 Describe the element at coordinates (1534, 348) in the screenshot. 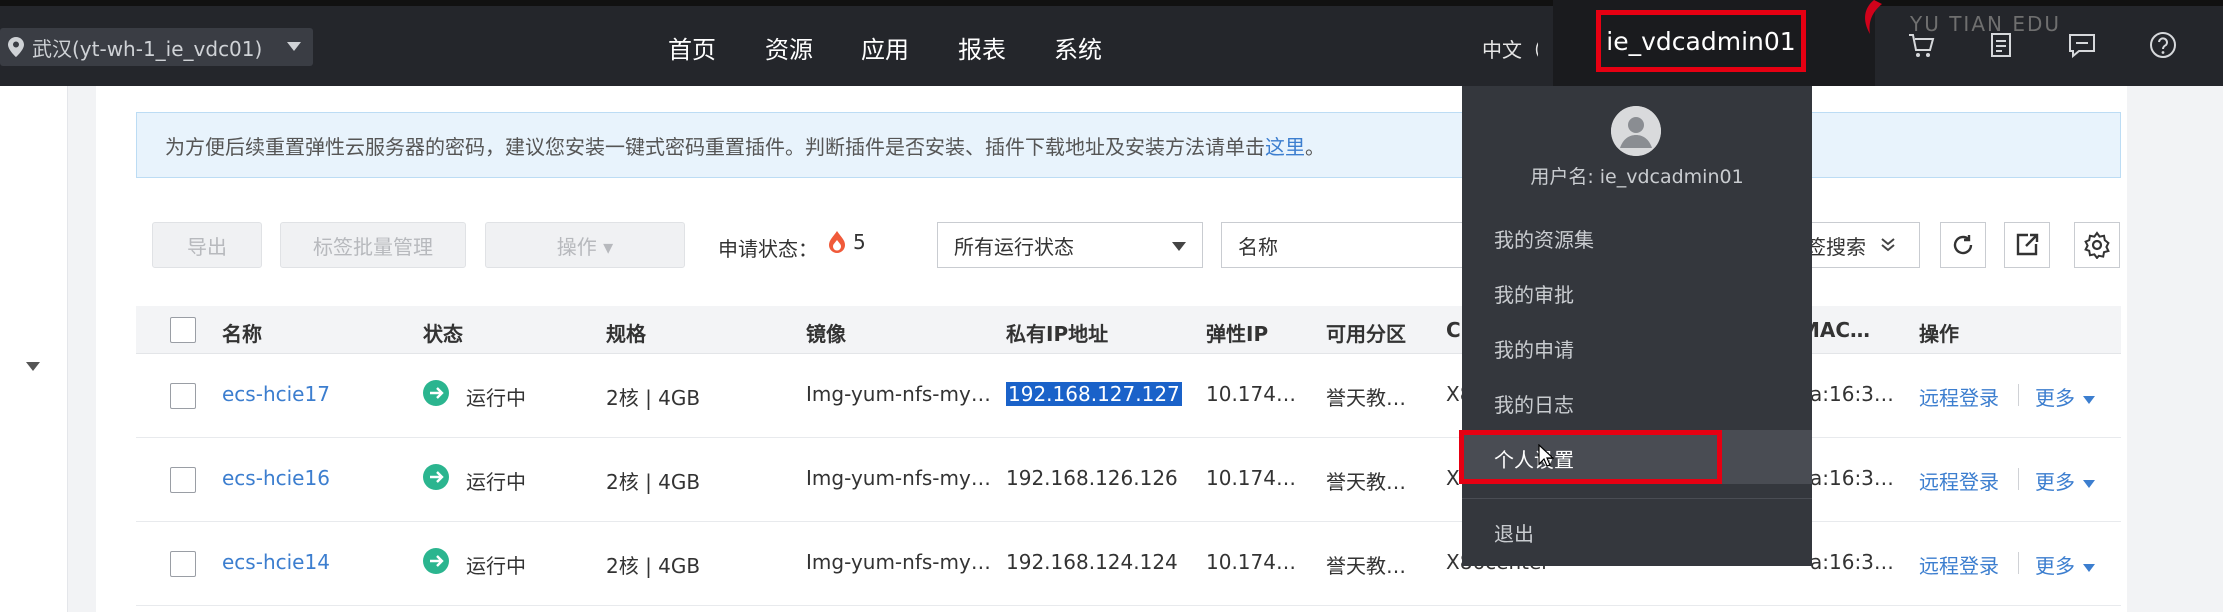

I see `menu-item-my-applications: 我的申请` at that location.